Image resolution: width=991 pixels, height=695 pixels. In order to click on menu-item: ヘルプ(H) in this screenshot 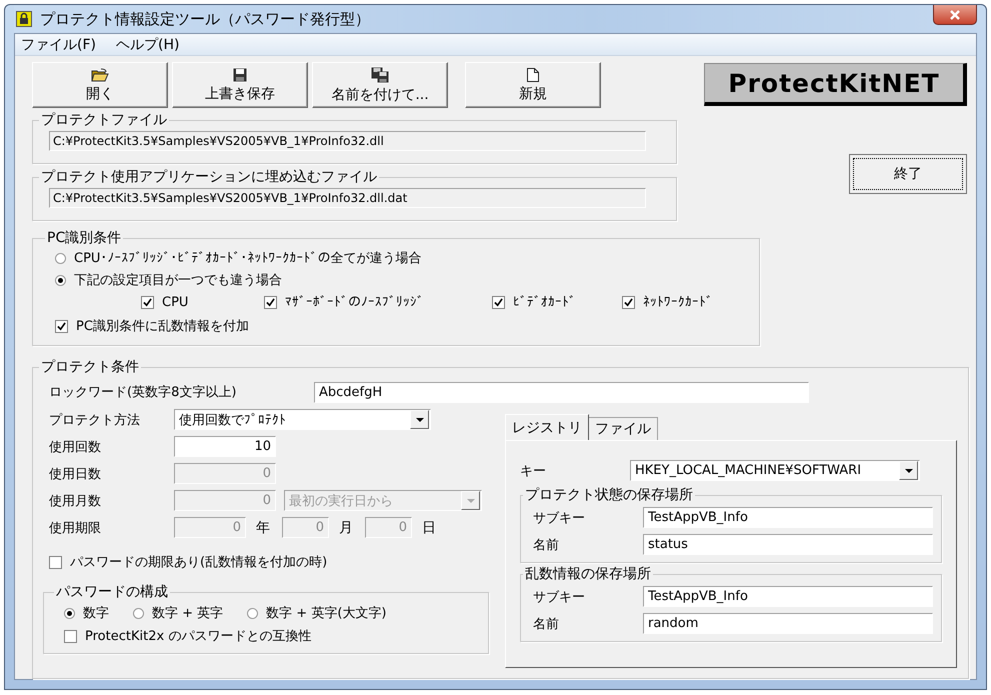, I will do `click(148, 45)`.